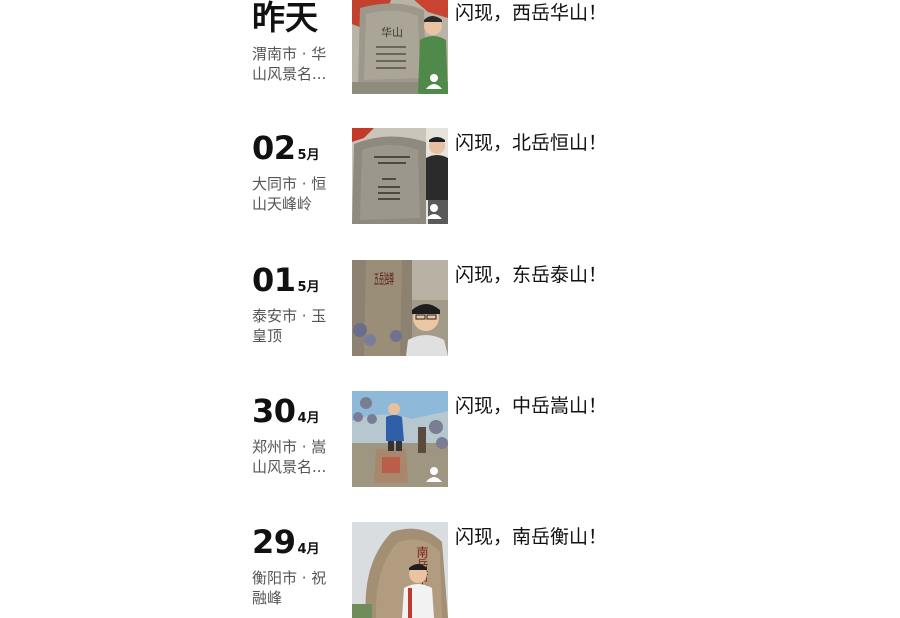 The width and height of the screenshot is (900, 618). What do you see at coordinates (274, 148) in the screenshot?
I see `entry-day: 02` at bounding box center [274, 148].